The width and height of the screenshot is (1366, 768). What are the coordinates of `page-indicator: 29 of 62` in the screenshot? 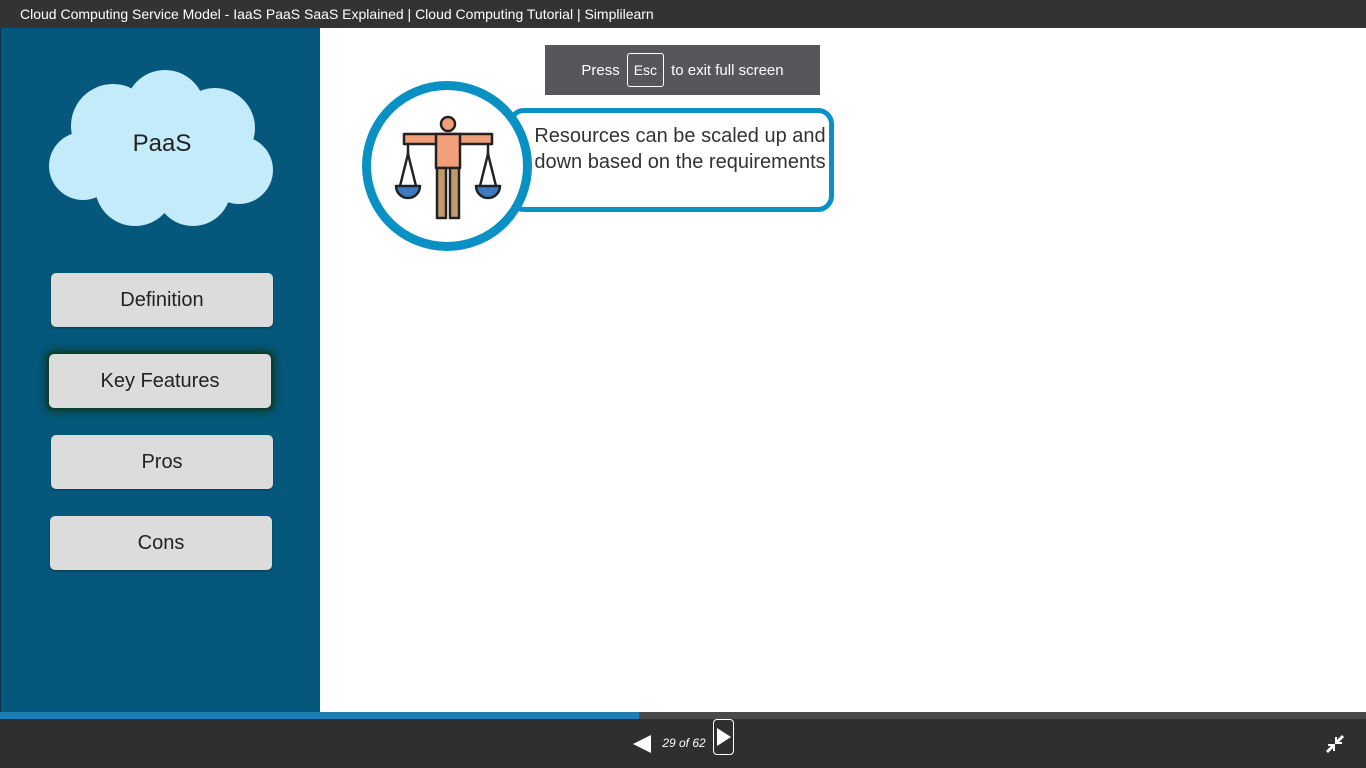 It's located at (684, 743).